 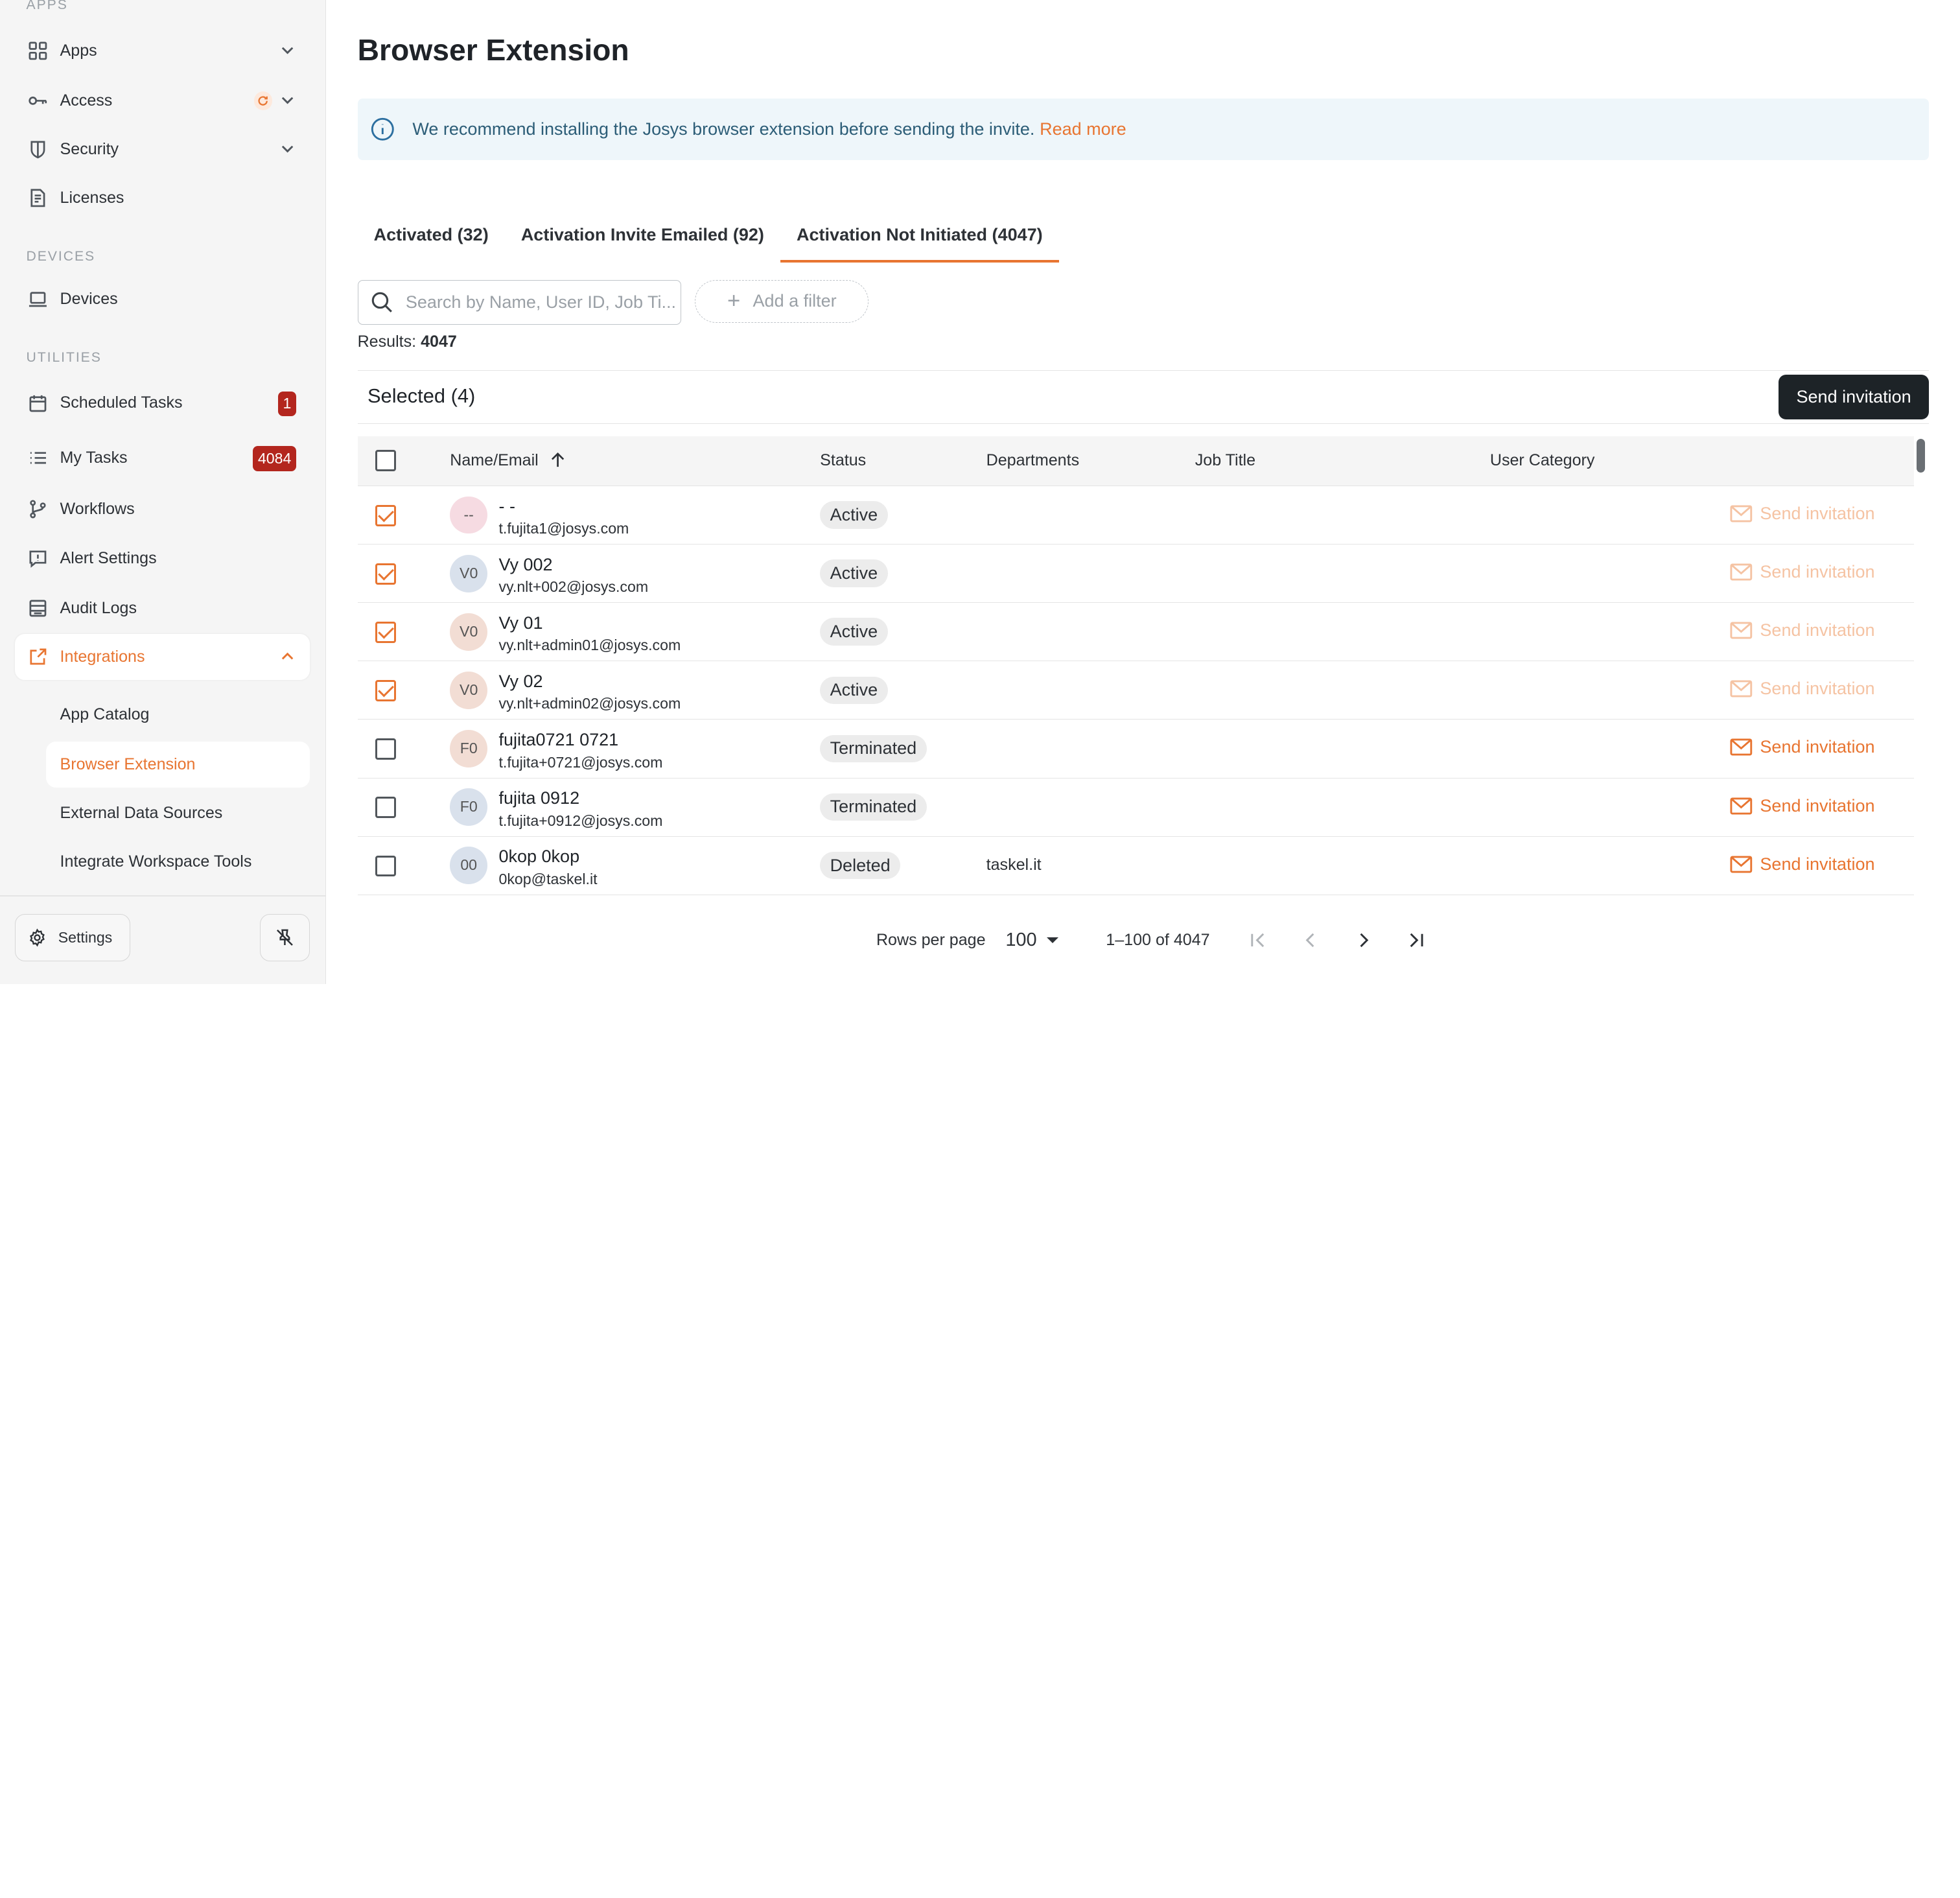 What do you see at coordinates (38, 100) in the screenshot?
I see `key-icon` at bounding box center [38, 100].